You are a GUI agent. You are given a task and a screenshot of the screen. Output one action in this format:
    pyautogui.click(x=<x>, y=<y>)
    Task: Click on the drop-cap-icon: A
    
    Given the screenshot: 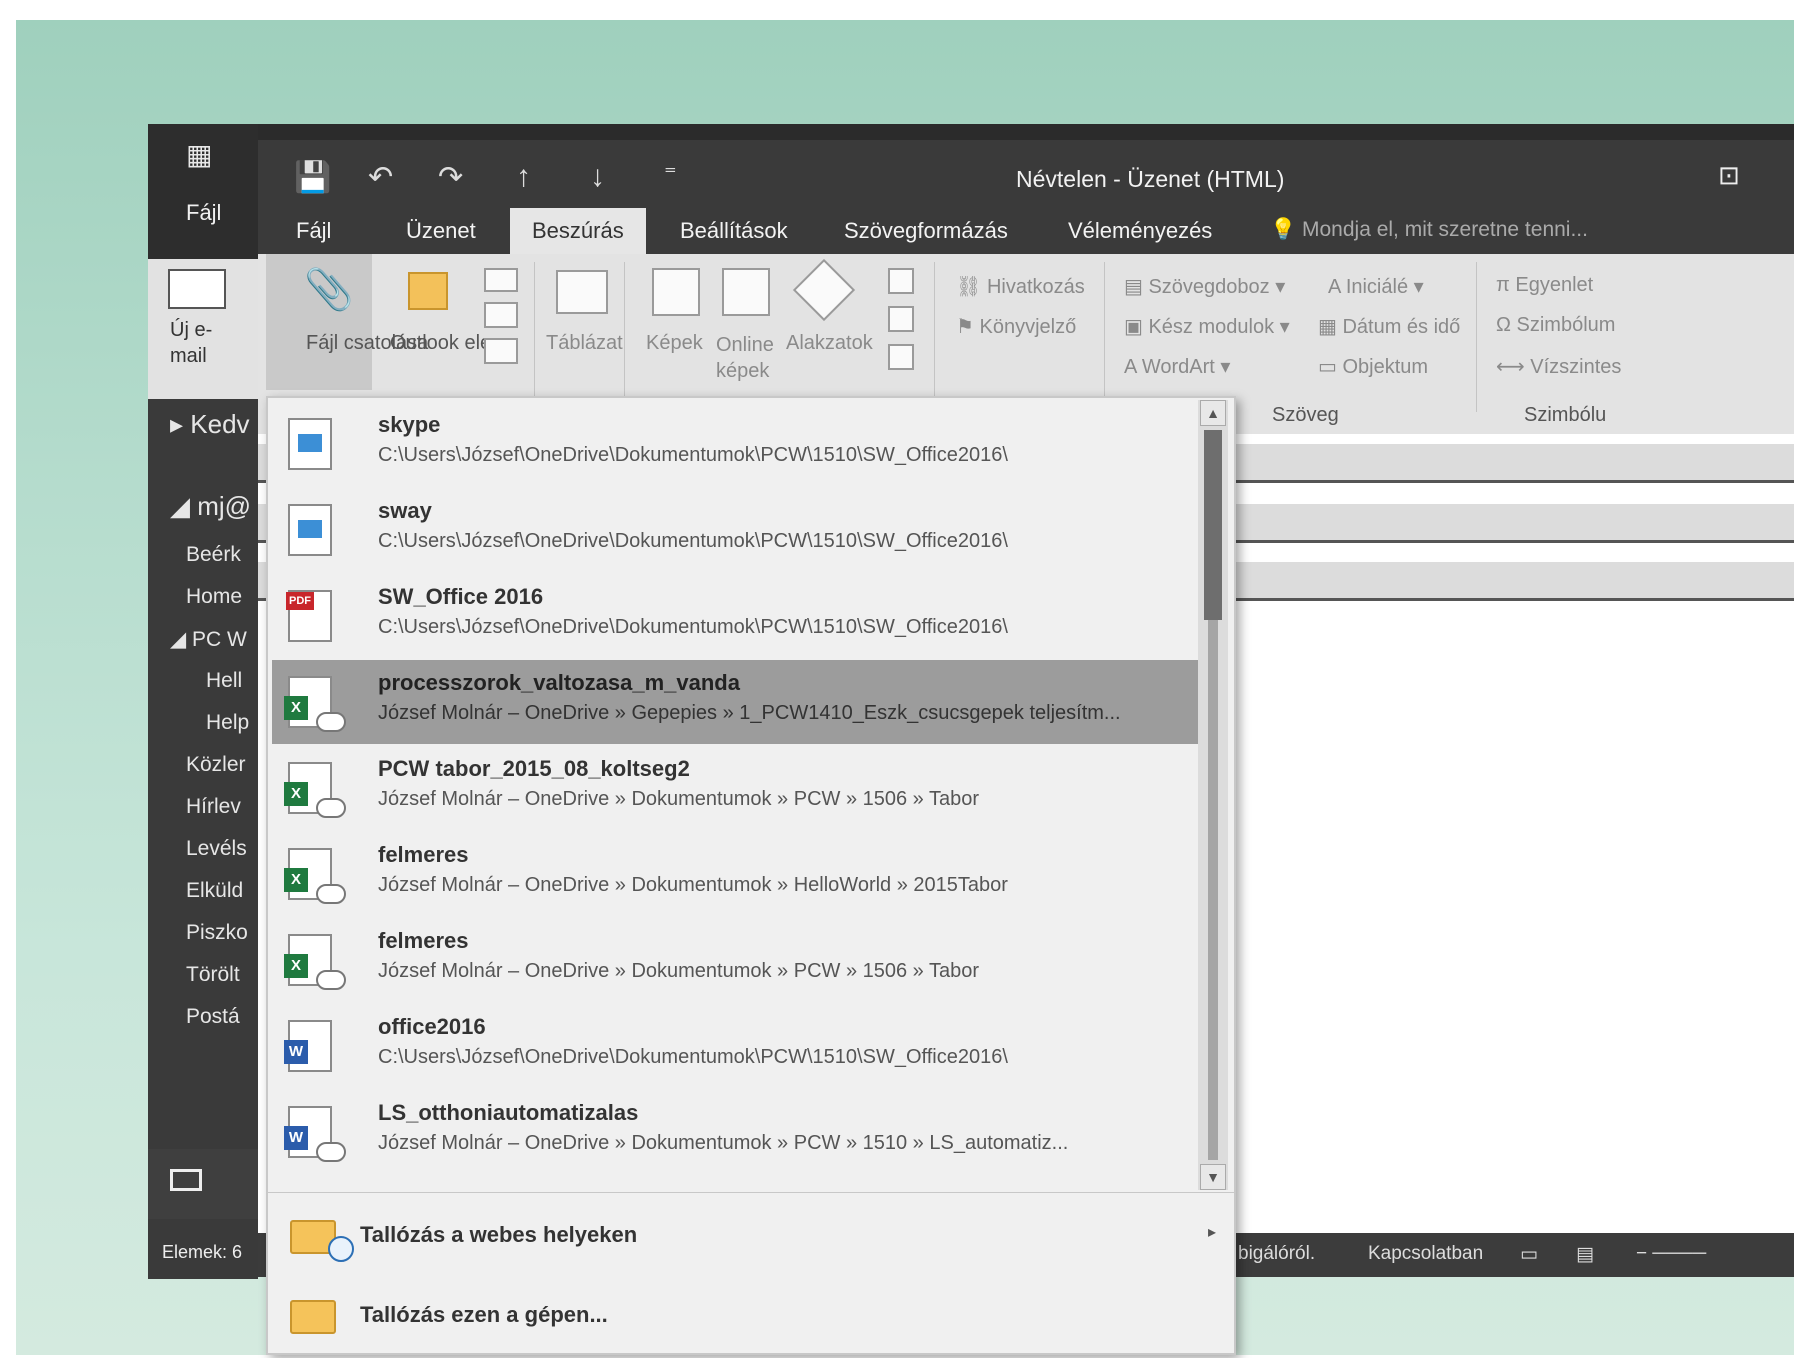 What is the action you would take?
    pyautogui.click(x=1334, y=287)
    